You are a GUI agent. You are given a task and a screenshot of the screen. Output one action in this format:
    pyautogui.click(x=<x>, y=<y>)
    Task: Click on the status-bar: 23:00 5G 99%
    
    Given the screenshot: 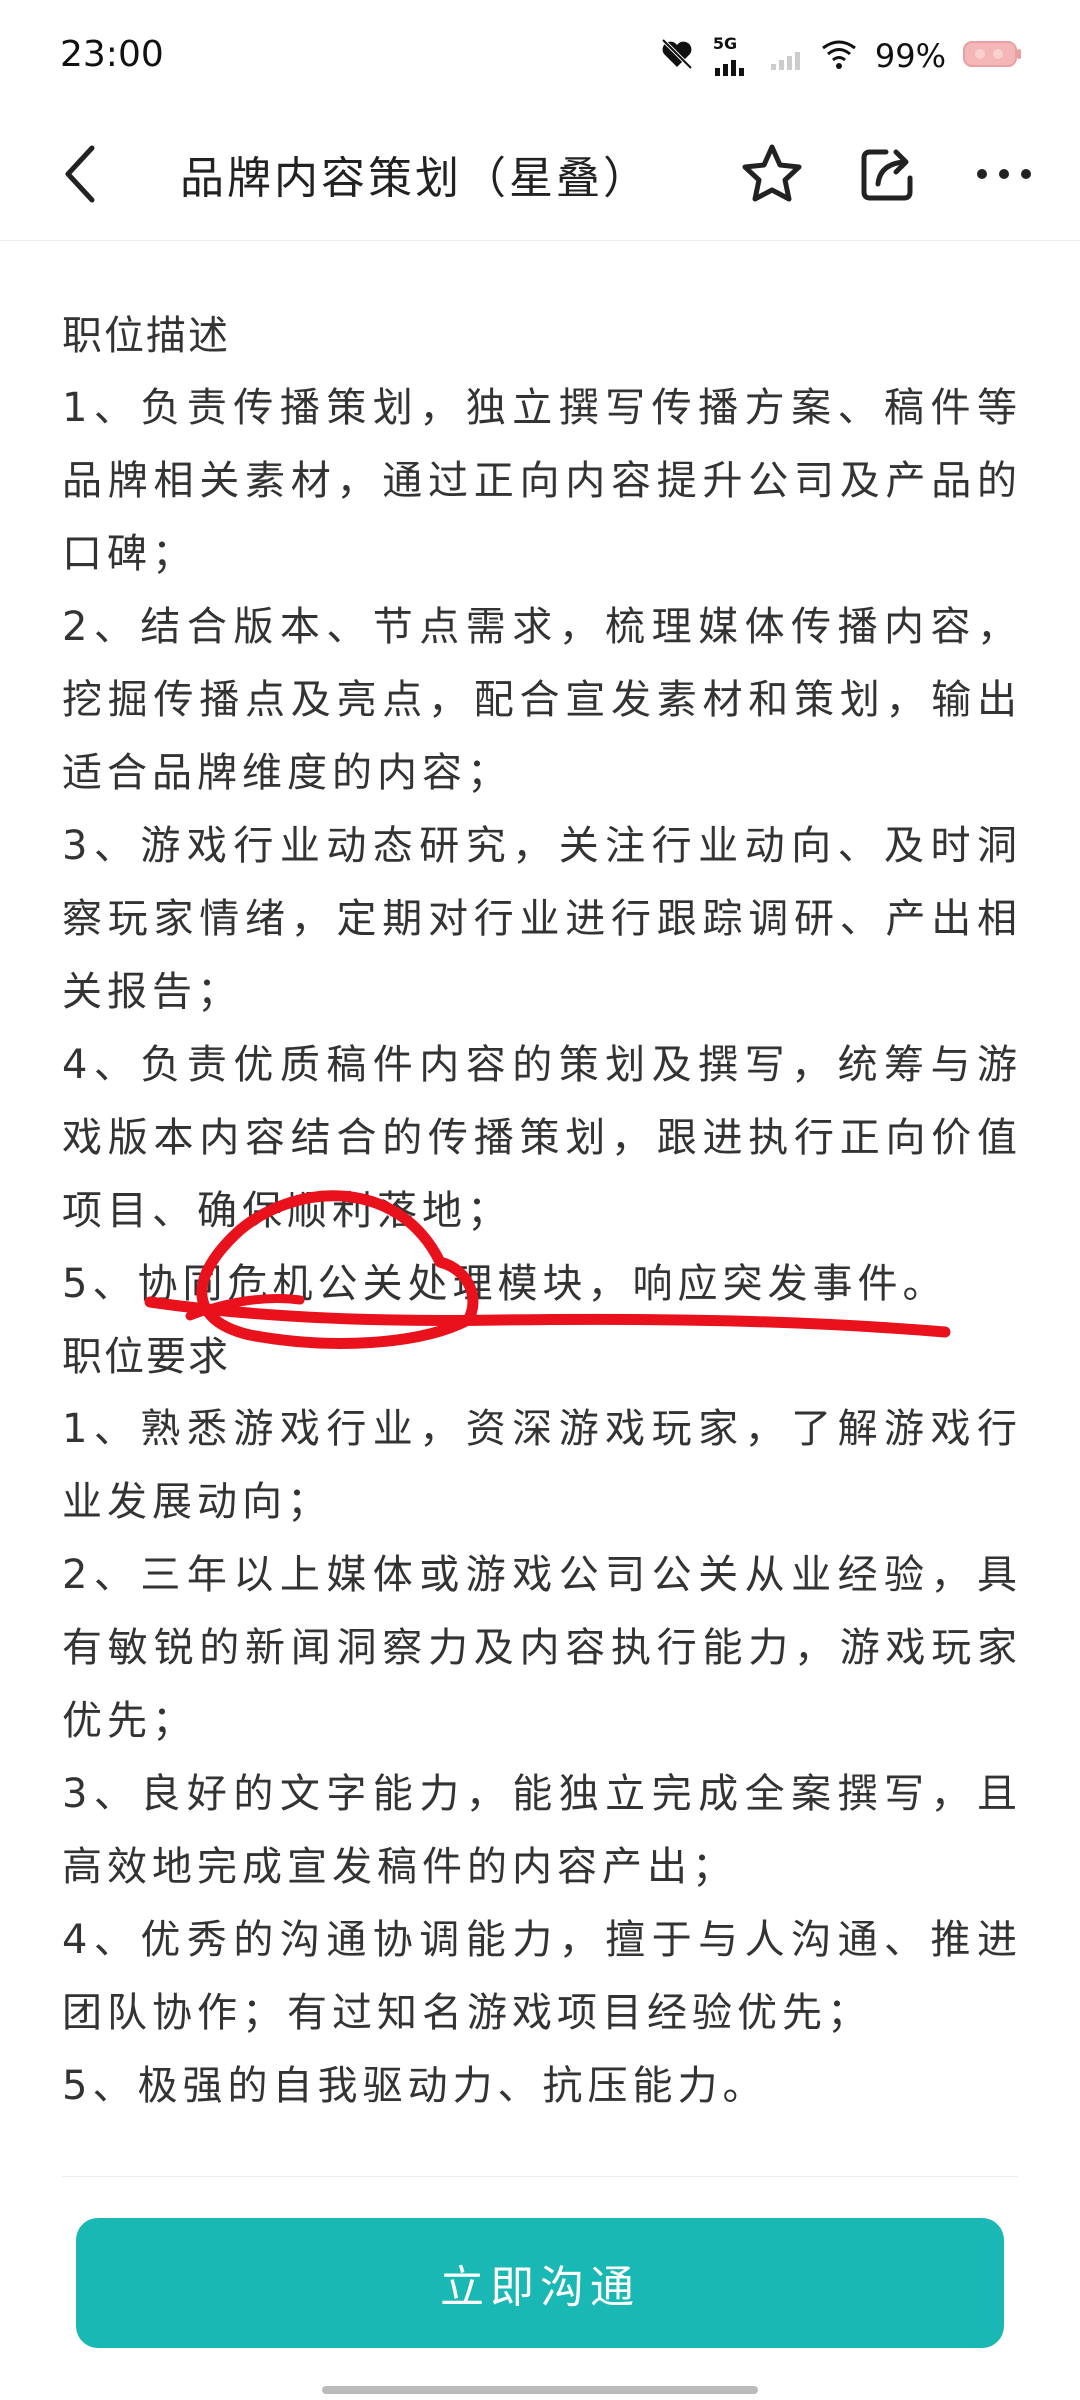 What is the action you would take?
    pyautogui.click(x=540, y=56)
    